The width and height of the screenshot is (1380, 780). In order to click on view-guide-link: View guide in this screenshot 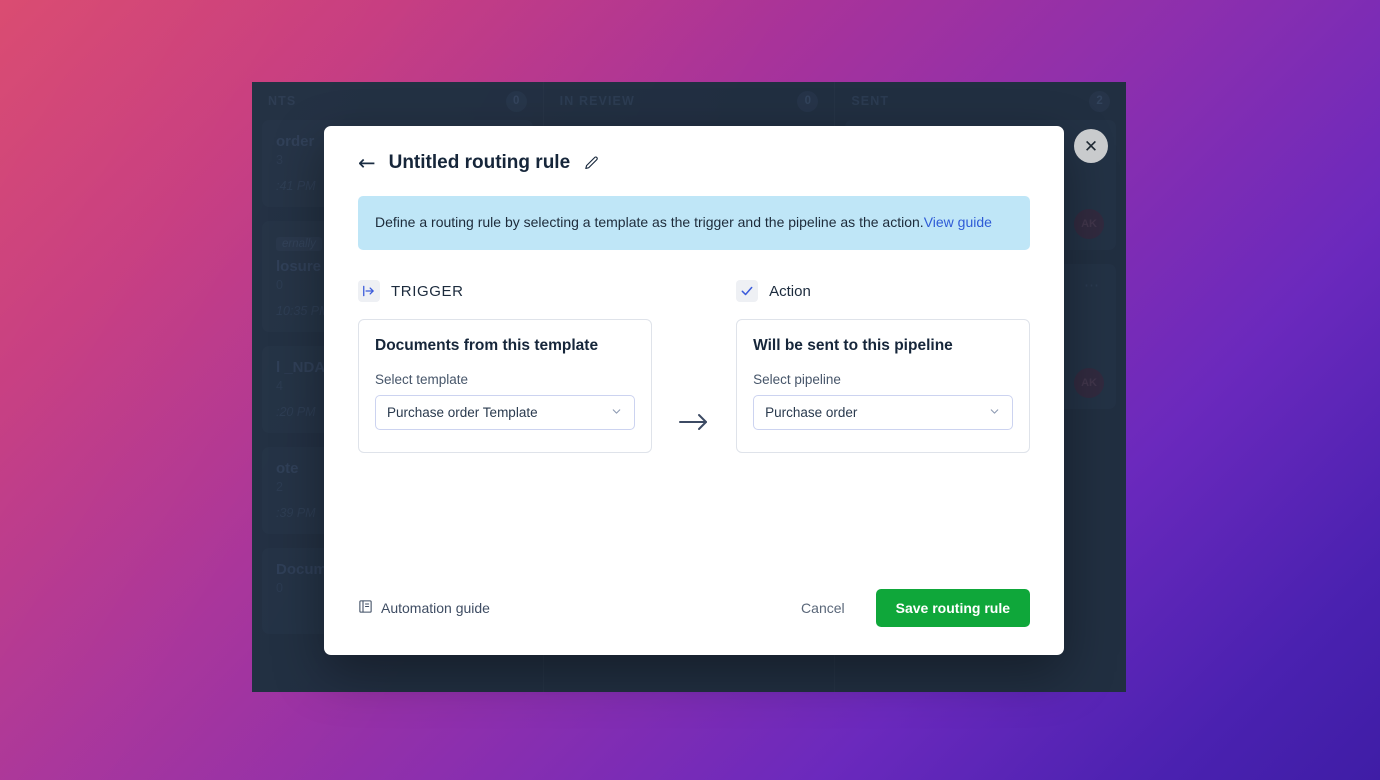, I will do `click(958, 222)`.